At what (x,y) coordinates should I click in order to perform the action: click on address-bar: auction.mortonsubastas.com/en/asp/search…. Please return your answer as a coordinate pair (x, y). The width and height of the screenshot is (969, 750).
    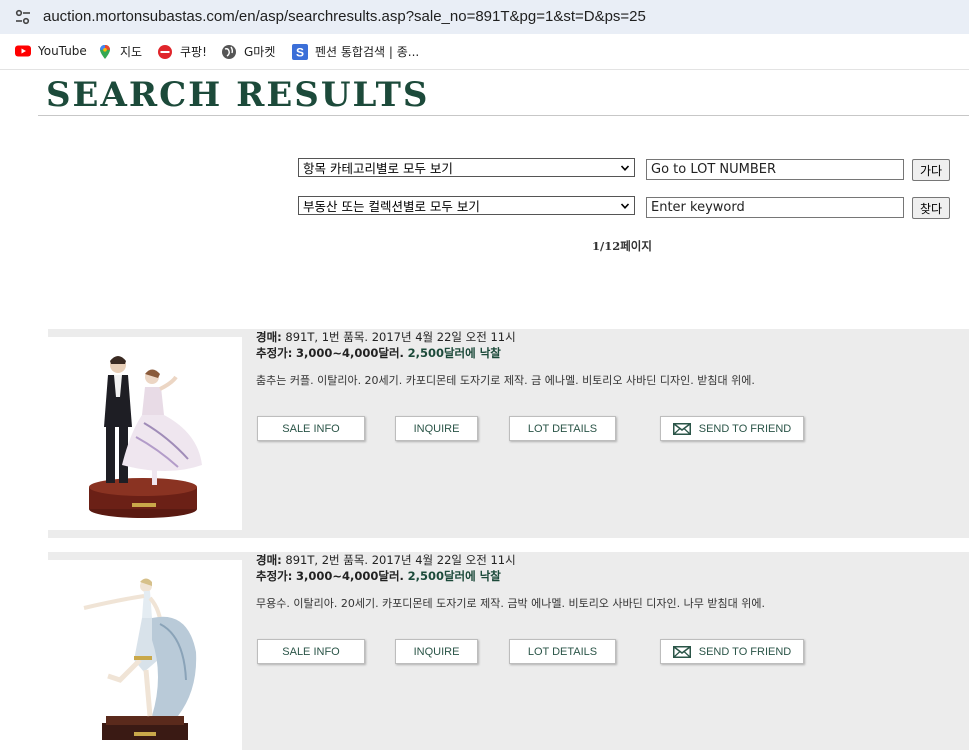
    Looking at the image, I should click on (484, 17).